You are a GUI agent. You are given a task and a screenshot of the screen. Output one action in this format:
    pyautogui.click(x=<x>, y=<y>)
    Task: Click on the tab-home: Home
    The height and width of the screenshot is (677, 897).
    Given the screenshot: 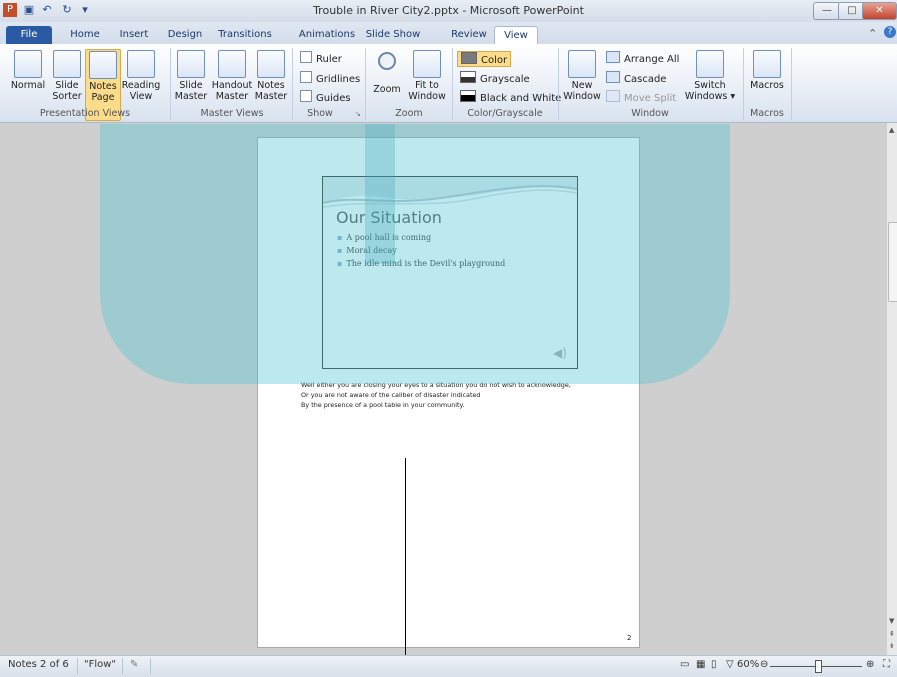 What is the action you would take?
    pyautogui.click(x=85, y=35)
    